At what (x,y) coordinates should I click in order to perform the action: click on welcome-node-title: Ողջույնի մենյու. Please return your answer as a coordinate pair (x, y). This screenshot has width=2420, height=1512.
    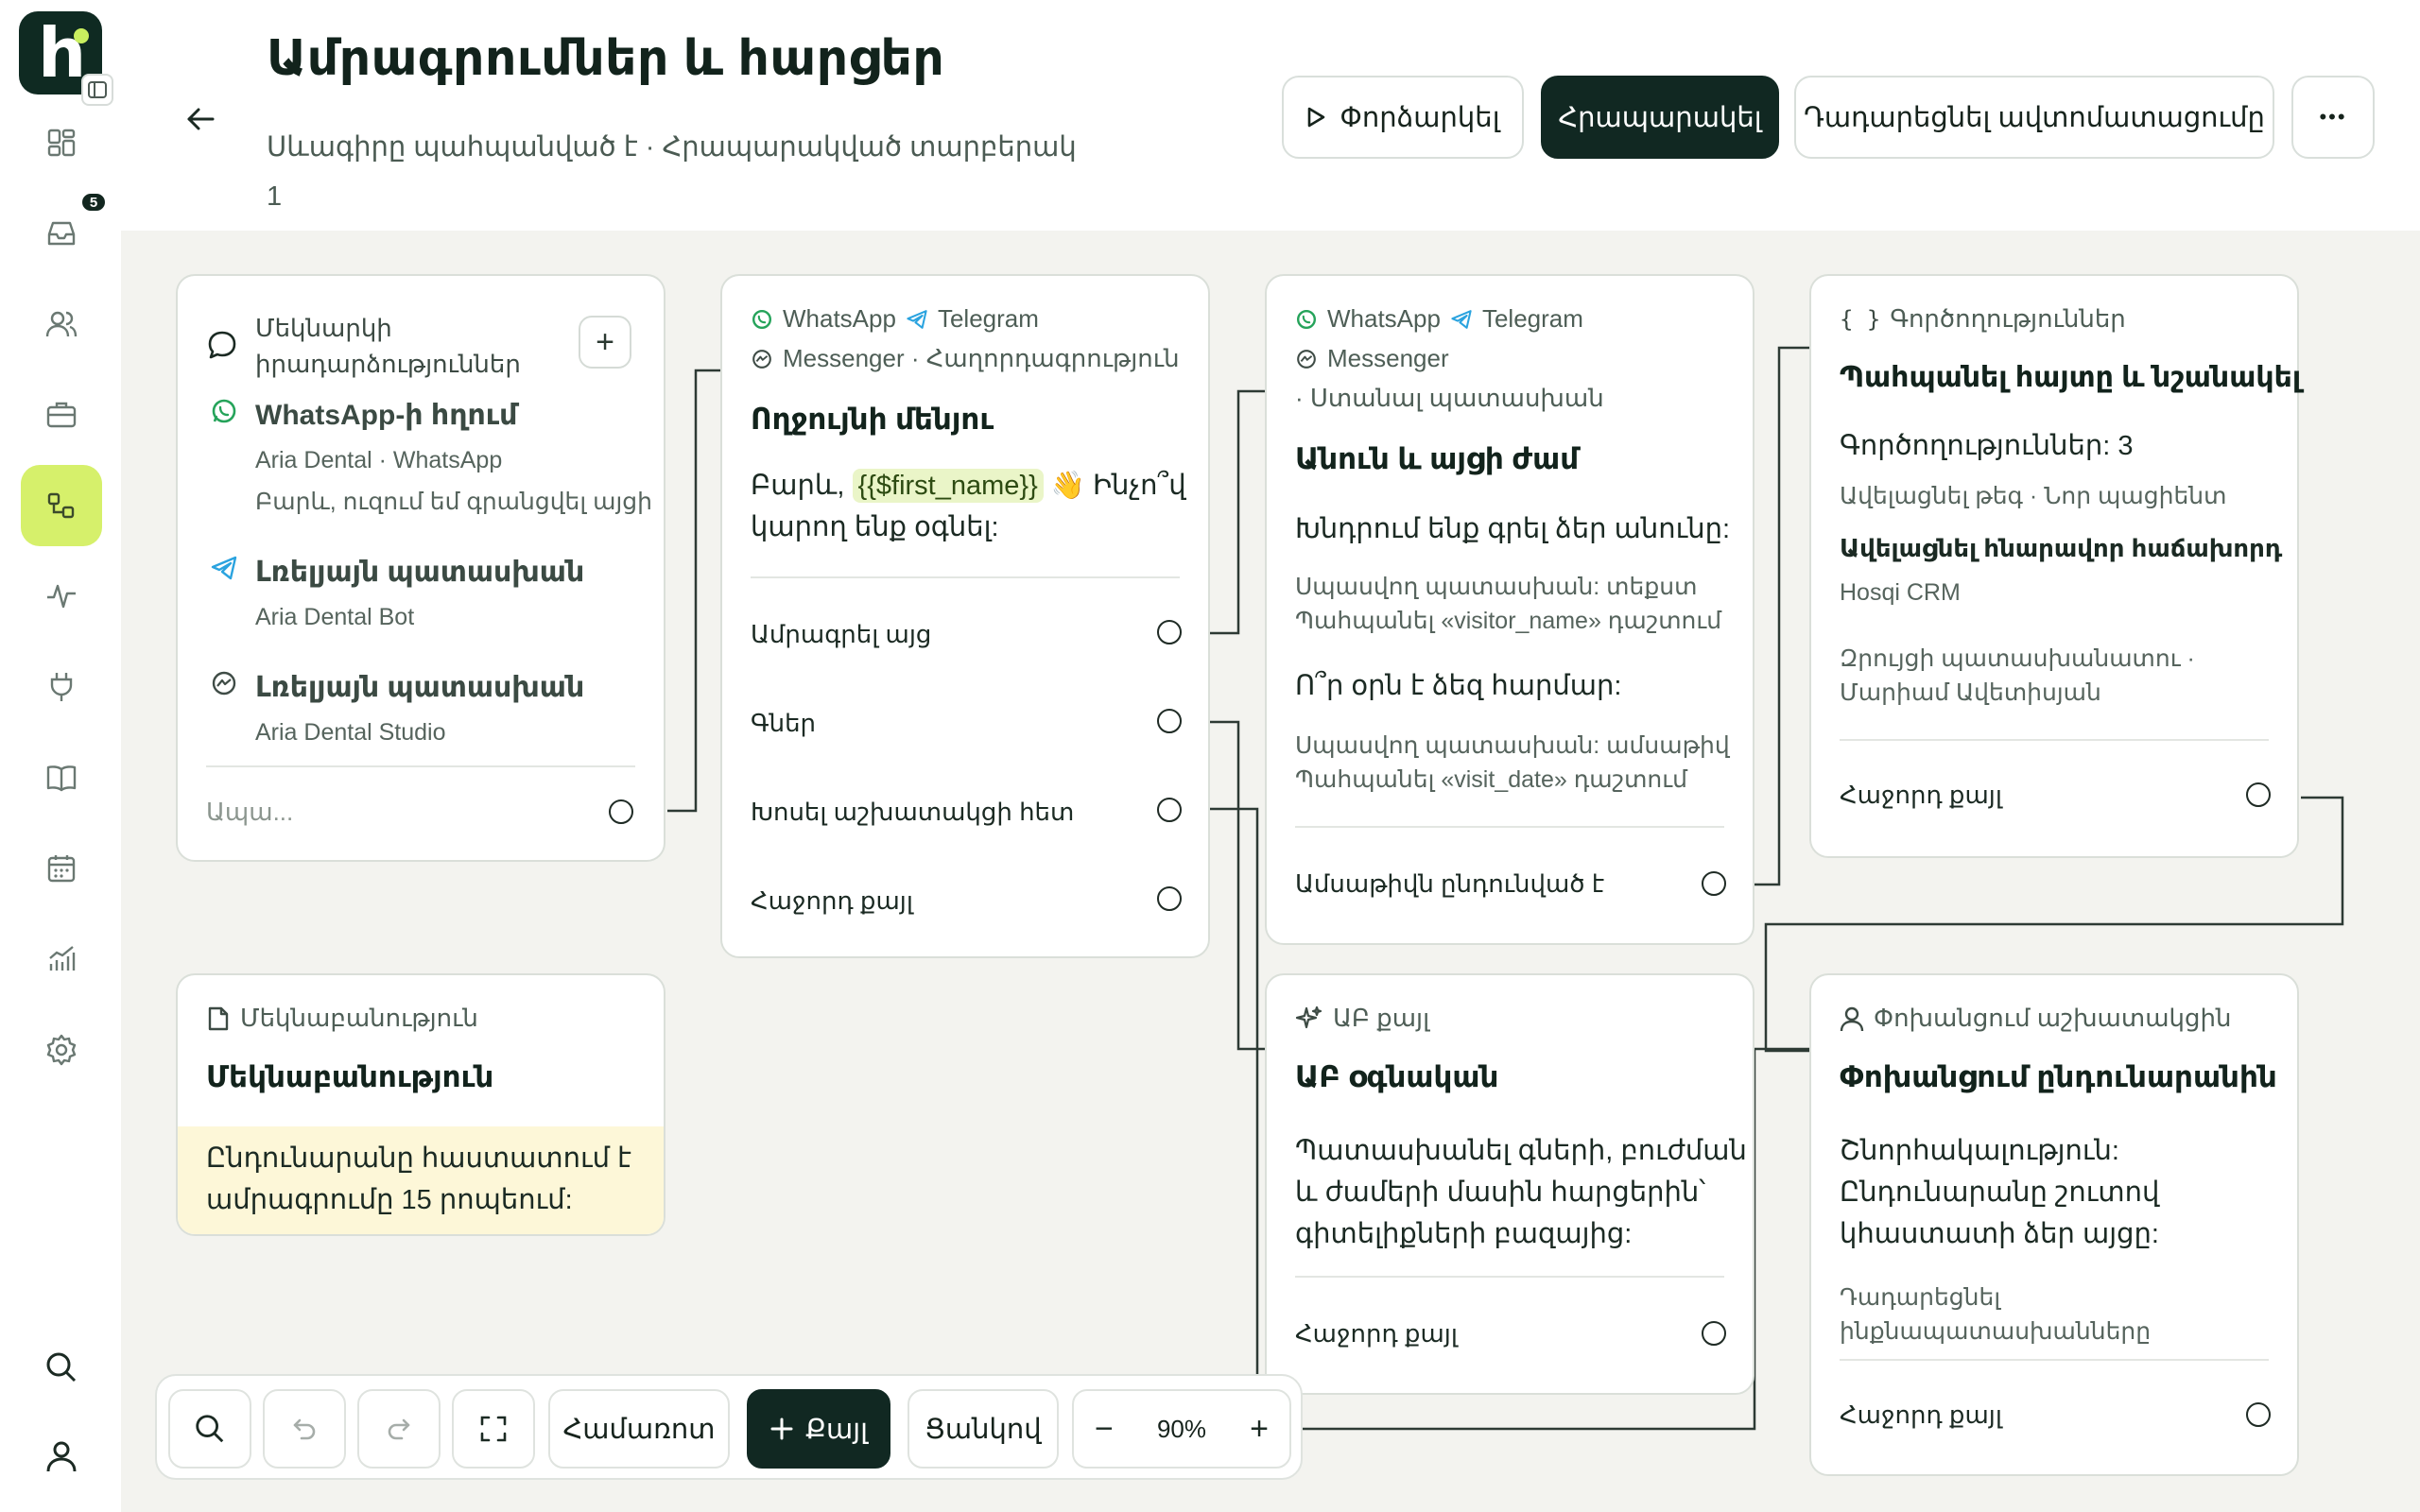
    Looking at the image, I should click on (872, 419).